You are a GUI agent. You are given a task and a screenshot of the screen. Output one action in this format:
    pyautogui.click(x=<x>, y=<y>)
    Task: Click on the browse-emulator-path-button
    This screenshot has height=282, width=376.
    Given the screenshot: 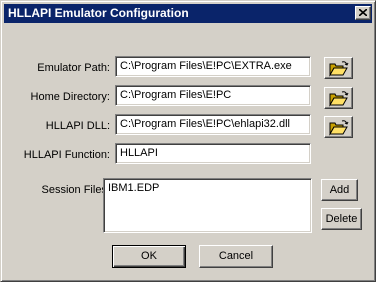 What is the action you would take?
    pyautogui.click(x=338, y=68)
    